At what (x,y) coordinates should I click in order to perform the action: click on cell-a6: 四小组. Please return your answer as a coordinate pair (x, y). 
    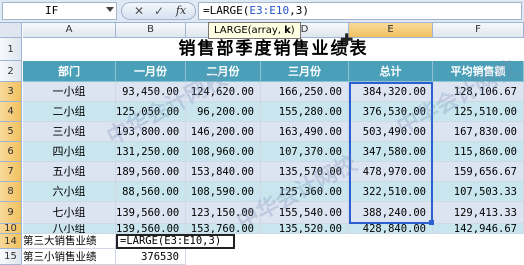
    Looking at the image, I should click on (69, 152).